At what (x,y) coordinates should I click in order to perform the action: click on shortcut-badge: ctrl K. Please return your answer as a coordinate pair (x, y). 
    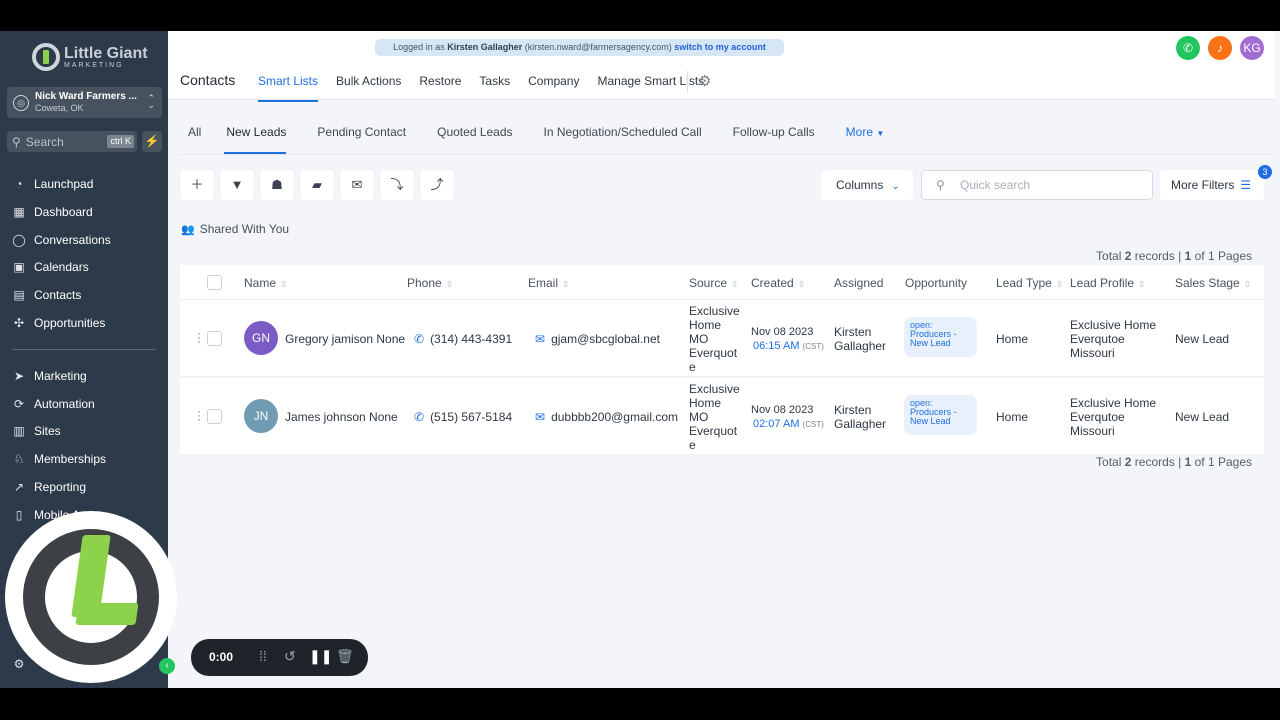
    Looking at the image, I should click on (120, 141).